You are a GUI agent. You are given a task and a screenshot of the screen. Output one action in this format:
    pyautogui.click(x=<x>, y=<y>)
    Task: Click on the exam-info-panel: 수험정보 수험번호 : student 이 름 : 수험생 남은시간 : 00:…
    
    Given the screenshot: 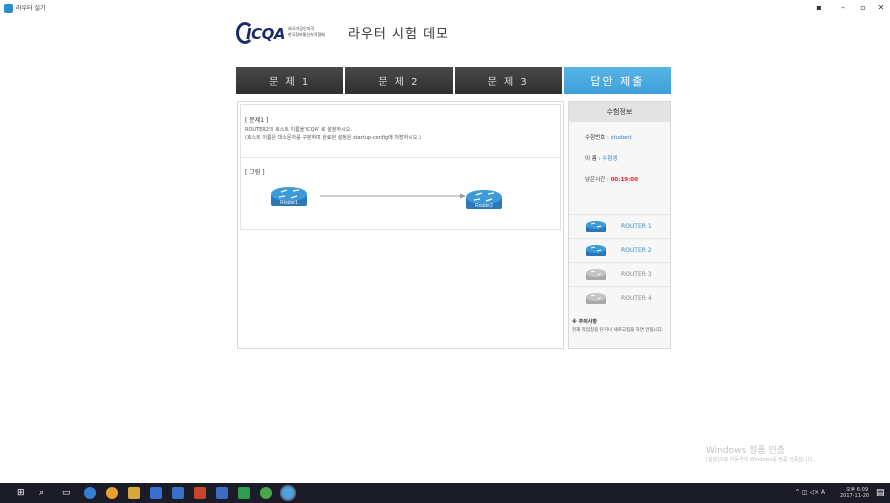 What is the action you would take?
    pyautogui.click(x=619, y=225)
    